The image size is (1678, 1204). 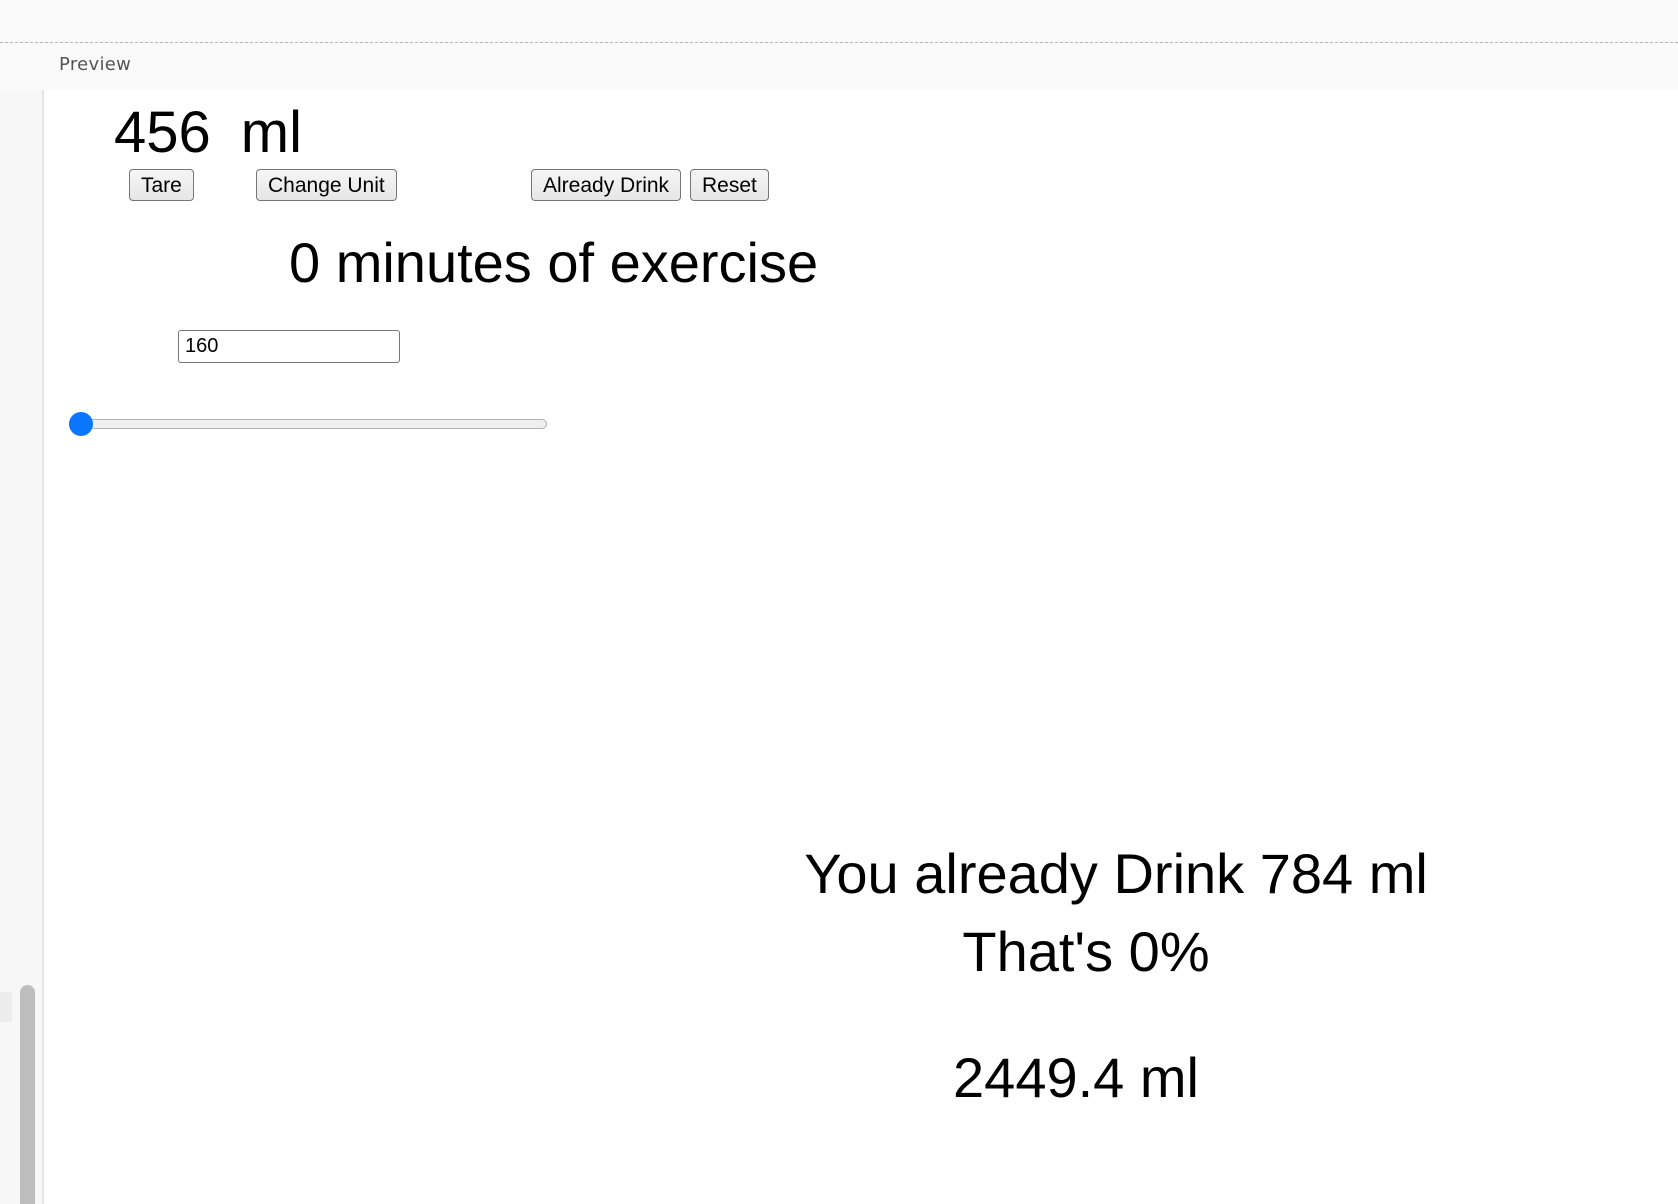 I want to click on reset-button: Reset, so click(x=729, y=185).